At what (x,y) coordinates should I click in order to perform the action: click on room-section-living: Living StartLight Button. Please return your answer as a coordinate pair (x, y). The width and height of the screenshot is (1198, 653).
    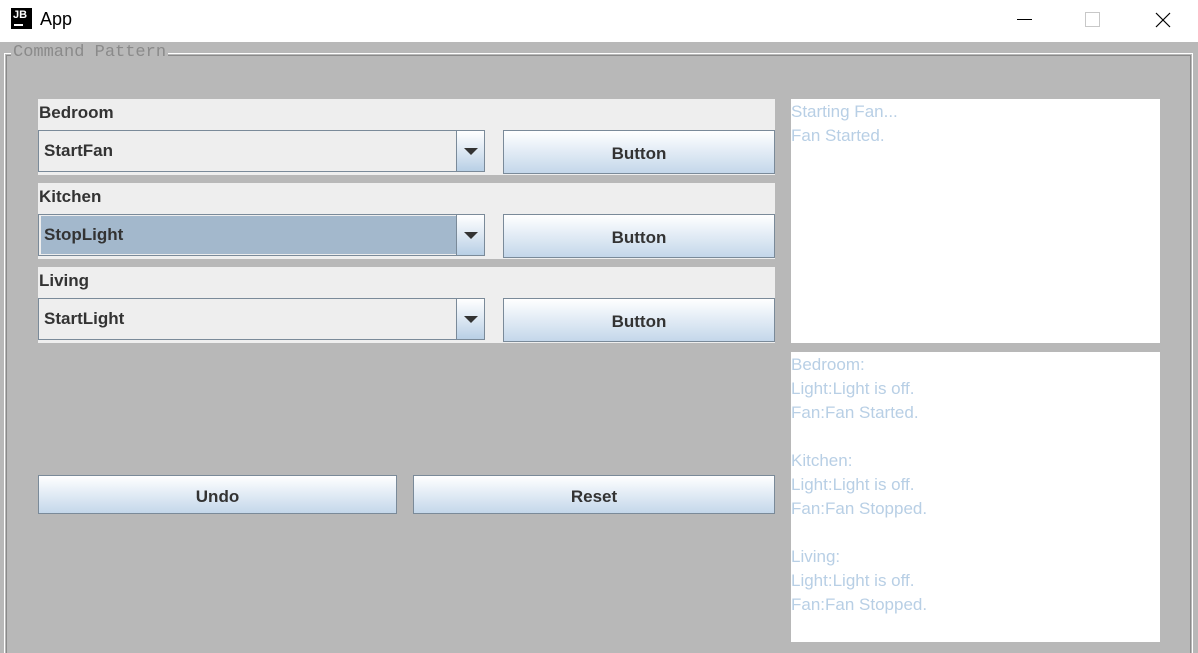
    Looking at the image, I should click on (406, 305).